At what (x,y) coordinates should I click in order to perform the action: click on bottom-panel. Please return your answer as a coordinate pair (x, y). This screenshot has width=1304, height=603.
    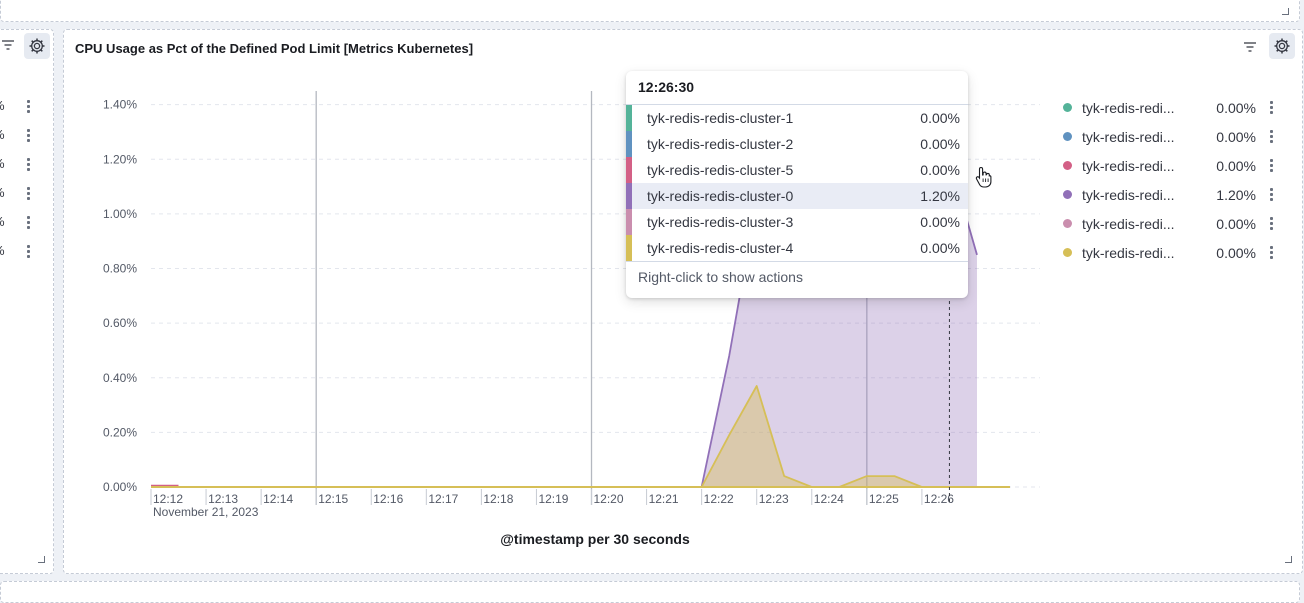
    Looking at the image, I should click on (650, 592).